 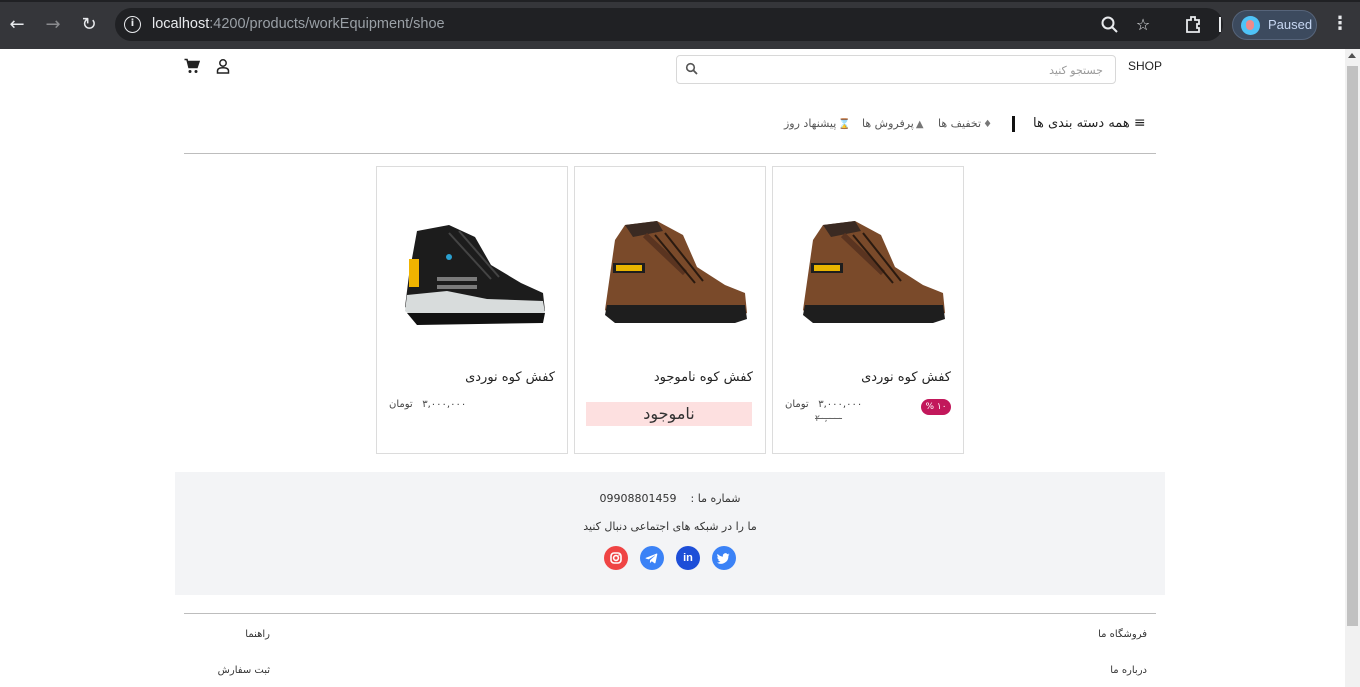 I want to click on scrollbar-thumb, so click(x=1352, y=346).